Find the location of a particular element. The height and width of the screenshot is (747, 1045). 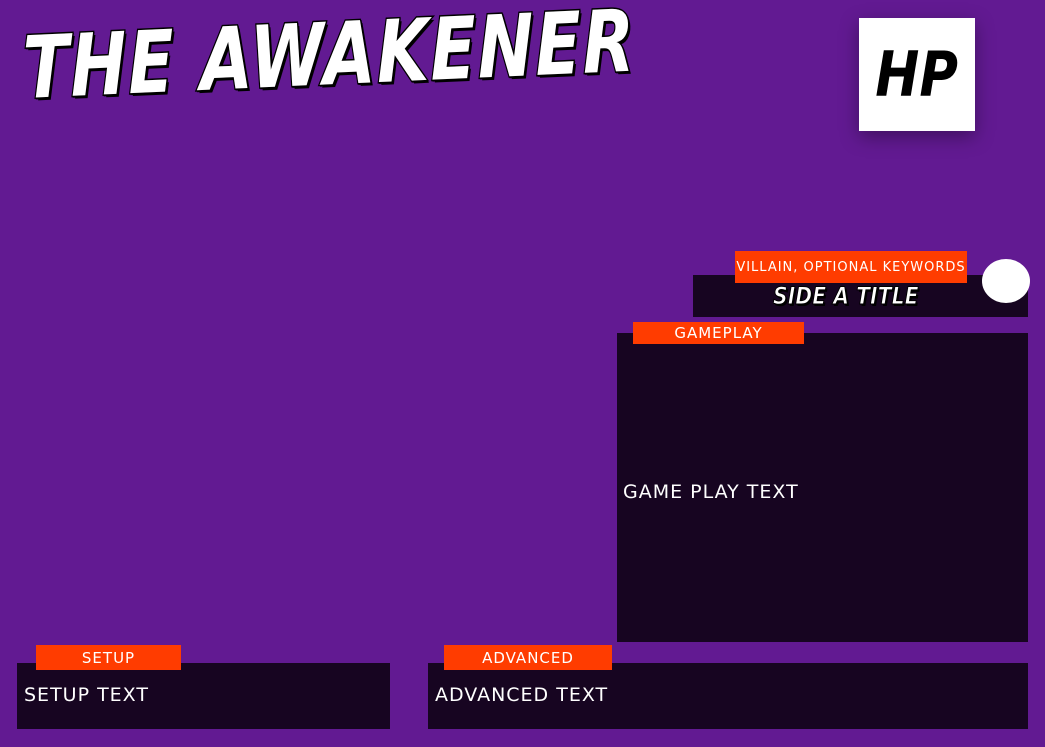

advanced-panel: Advanced Text is located at coordinates (728, 696).